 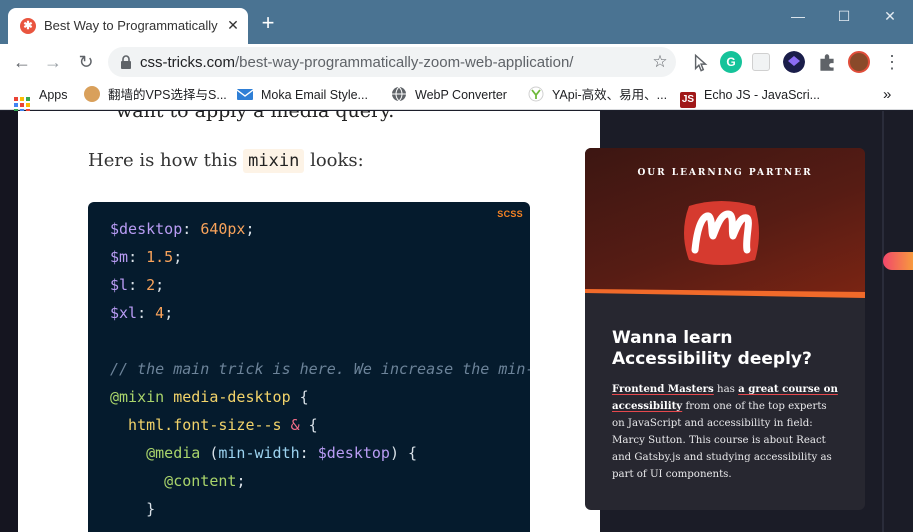 What do you see at coordinates (255, 116) in the screenshot?
I see `article-text-cut: want to apply a media query.` at bounding box center [255, 116].